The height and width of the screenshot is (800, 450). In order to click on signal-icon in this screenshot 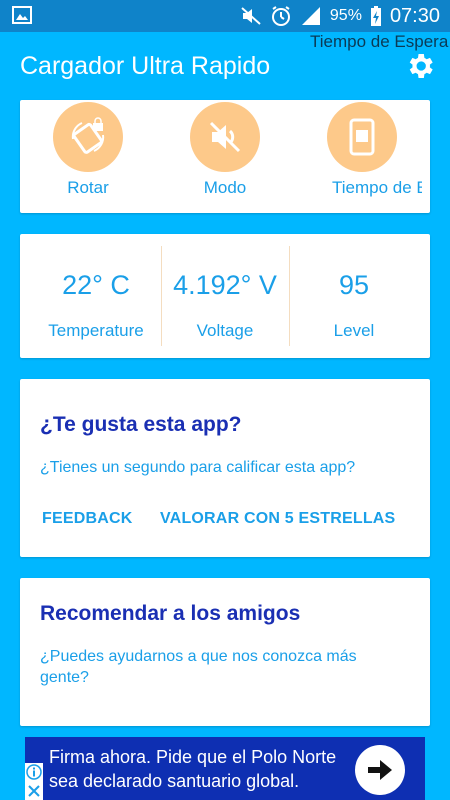, I will do `click(310, 16)`.